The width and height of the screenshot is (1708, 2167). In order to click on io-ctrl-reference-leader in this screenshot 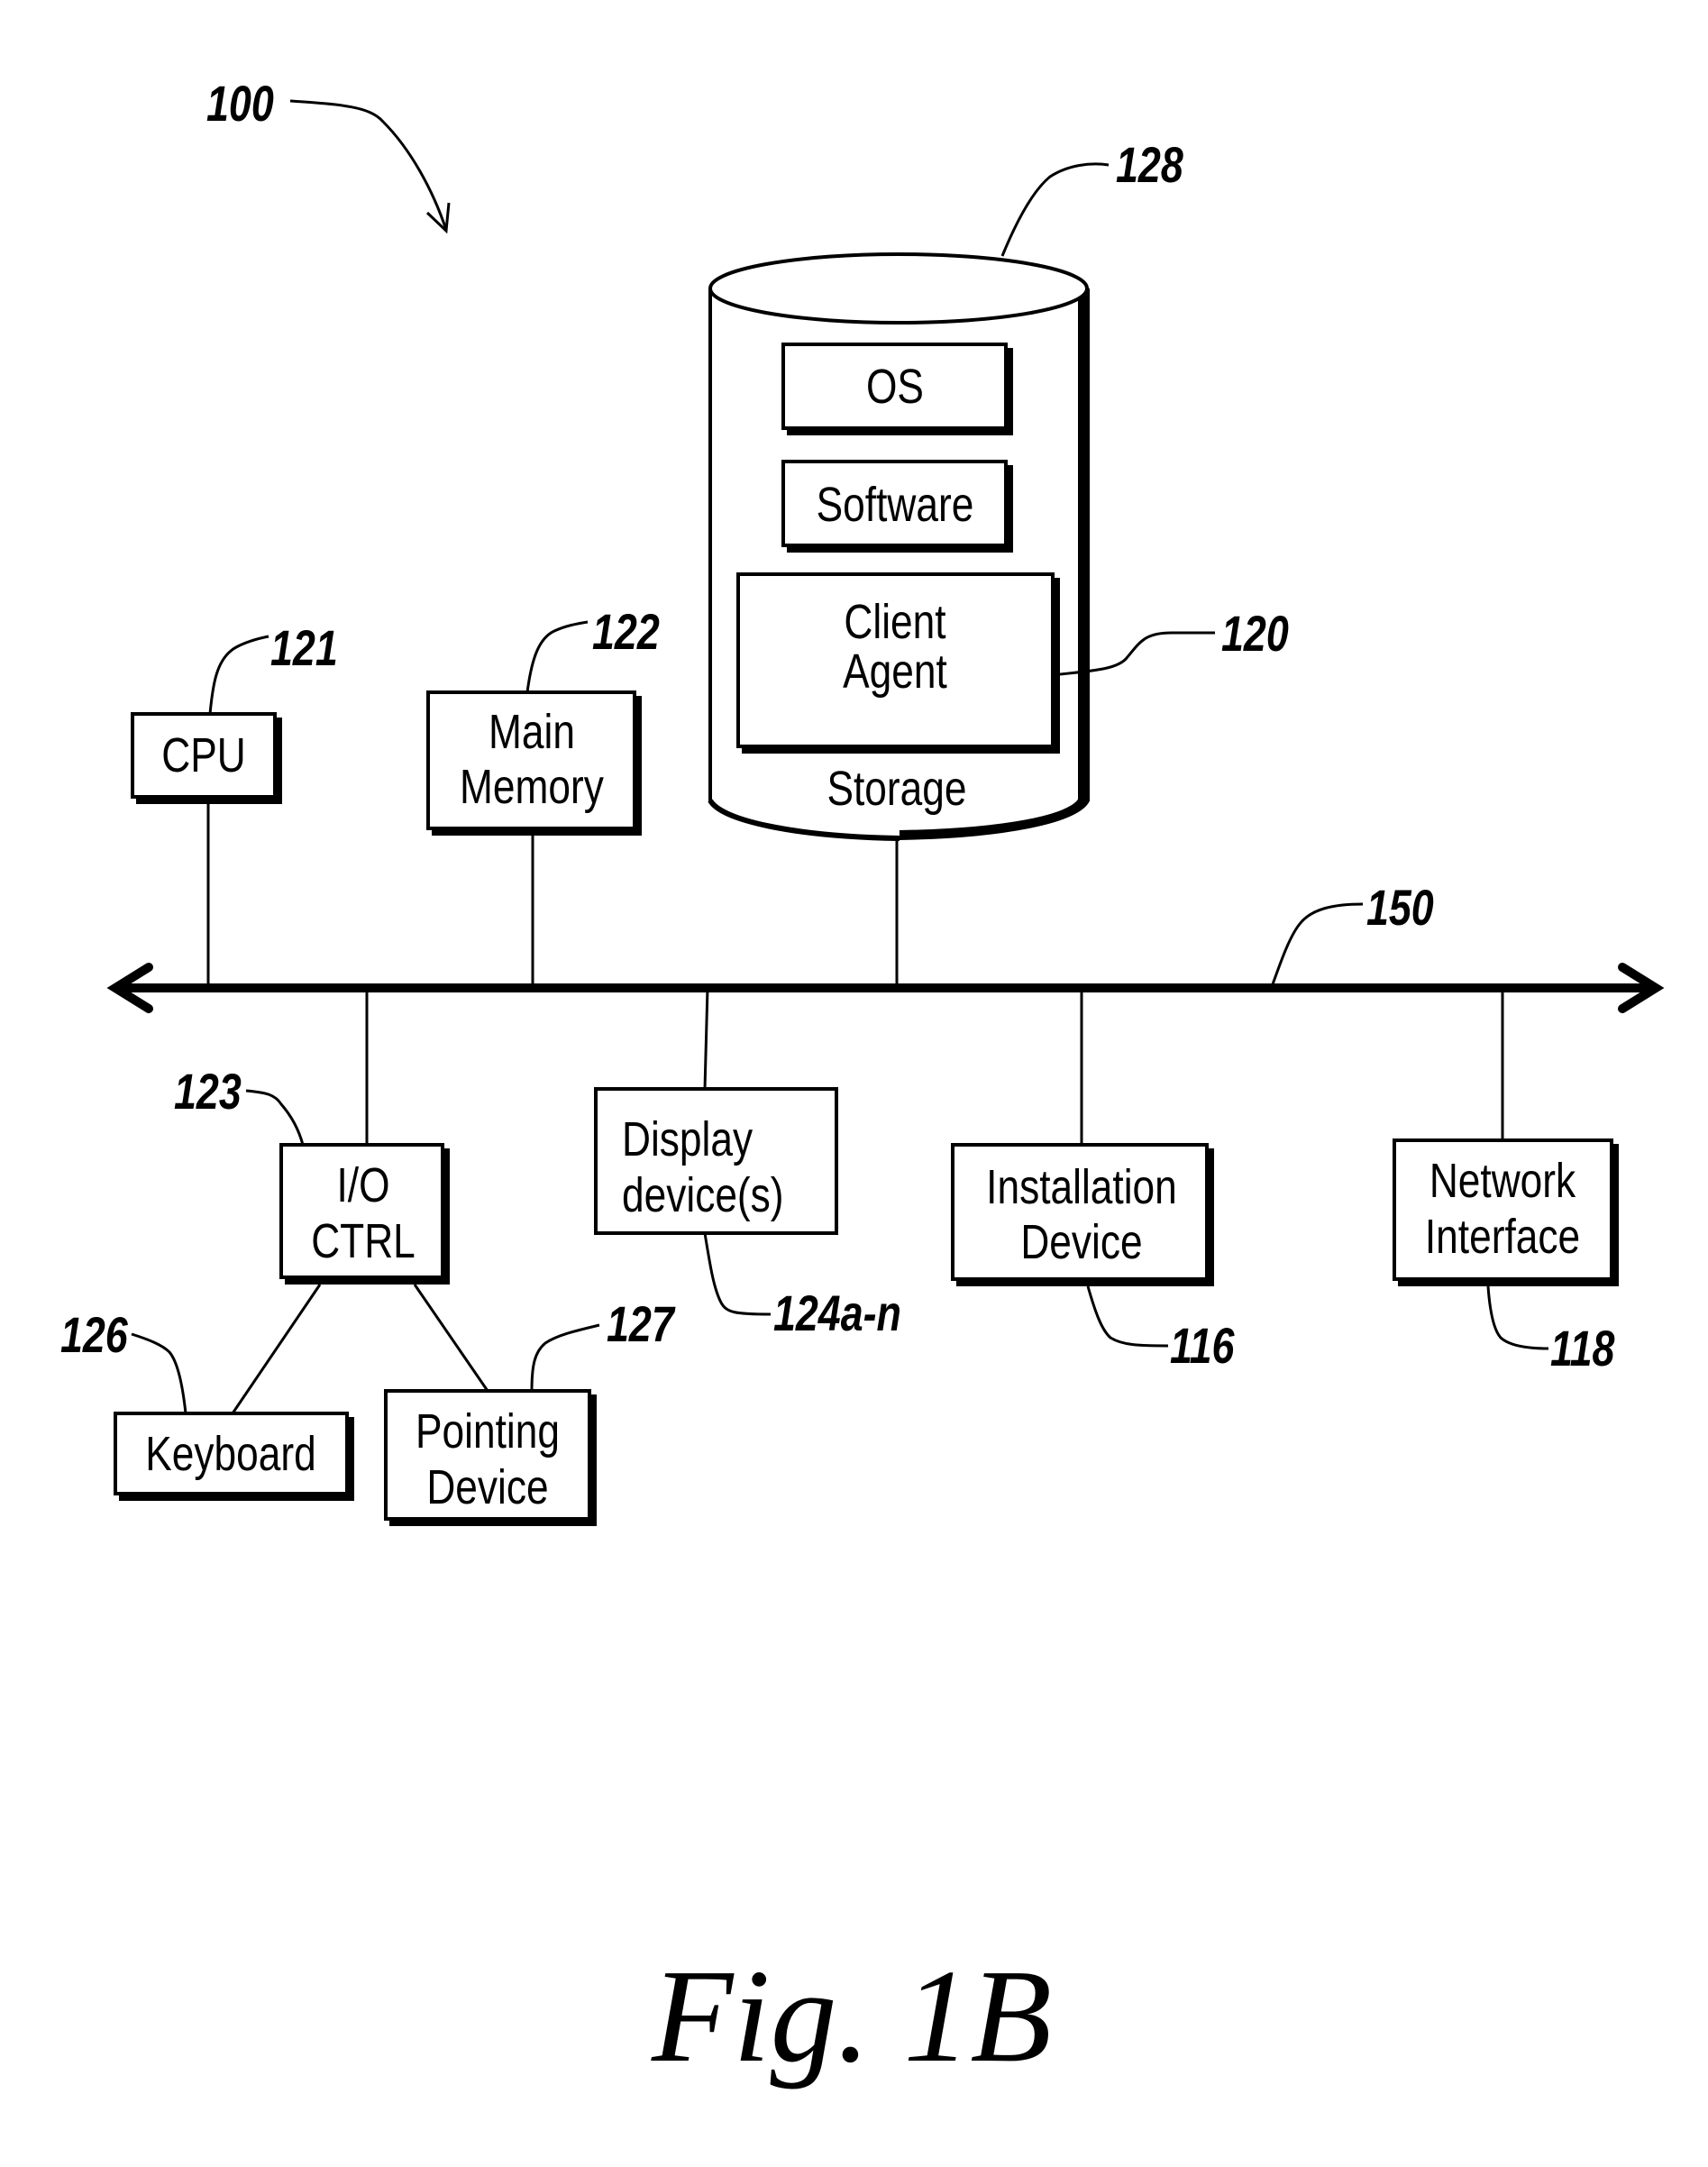, I will do `click(275, 1117)`.